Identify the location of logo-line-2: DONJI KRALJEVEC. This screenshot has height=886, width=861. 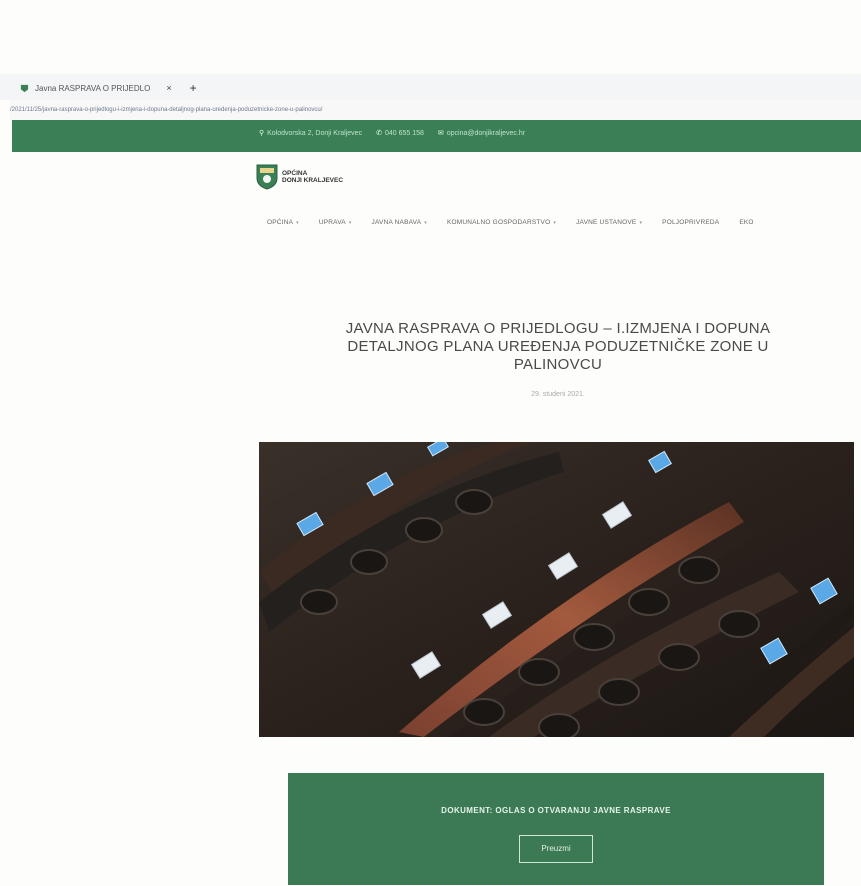
(313, 180).